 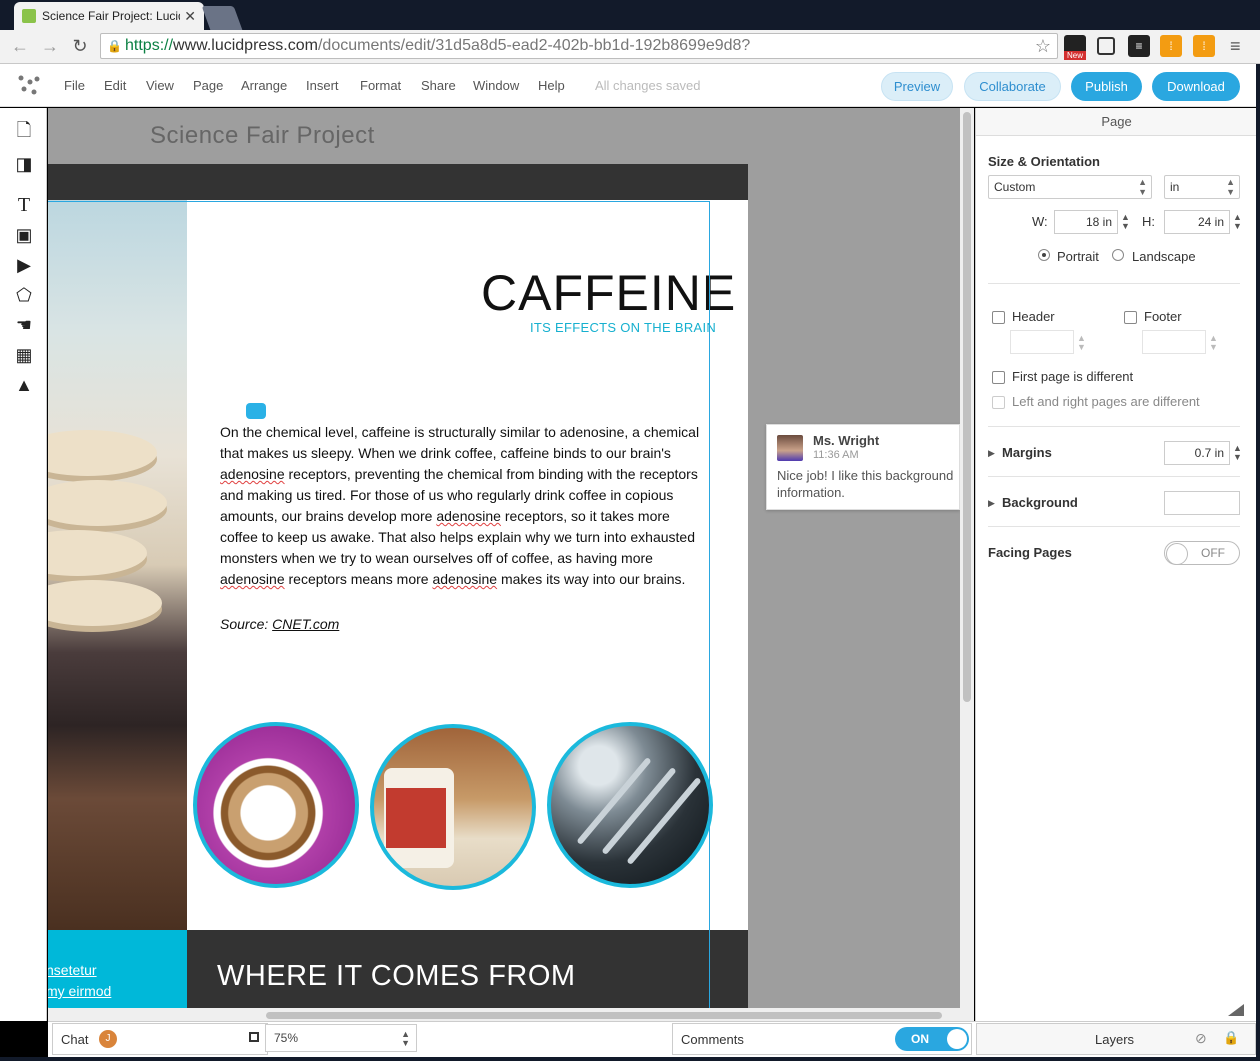 What do you see at coordinates (24, 235) in the screenshot?
I see `image-tool-icon: ▣` at bounding box center [24, 235].